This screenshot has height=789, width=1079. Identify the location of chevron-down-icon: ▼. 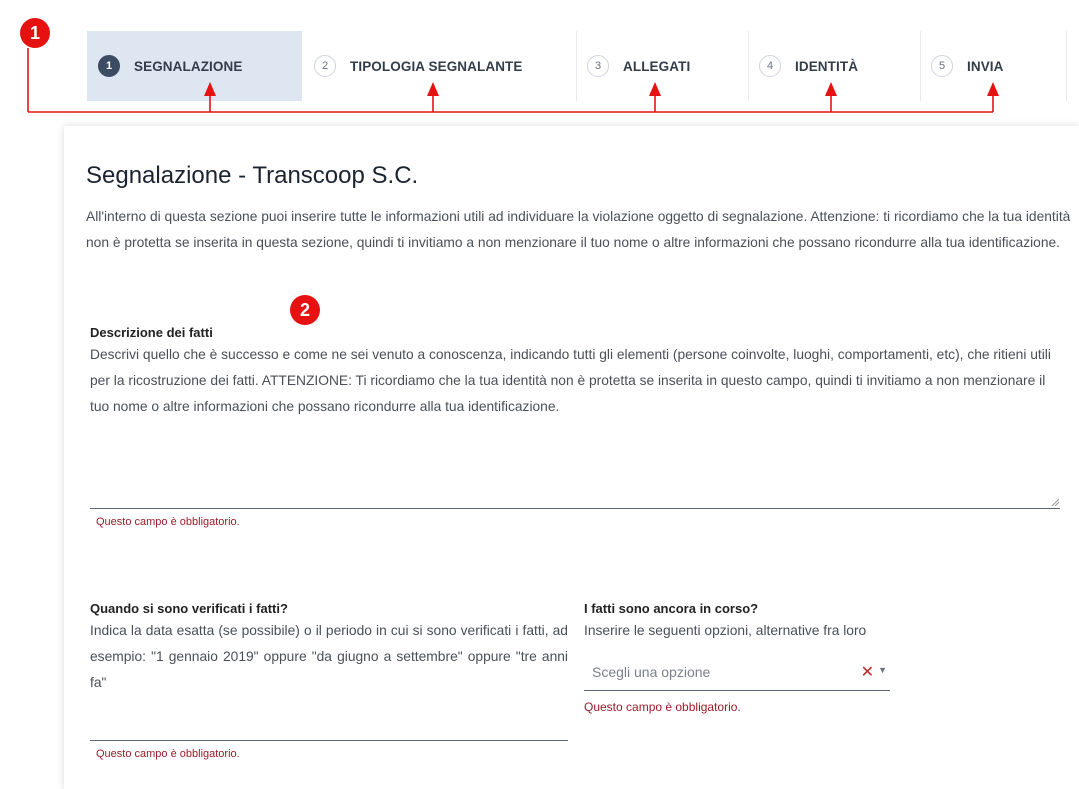
(882, 670).